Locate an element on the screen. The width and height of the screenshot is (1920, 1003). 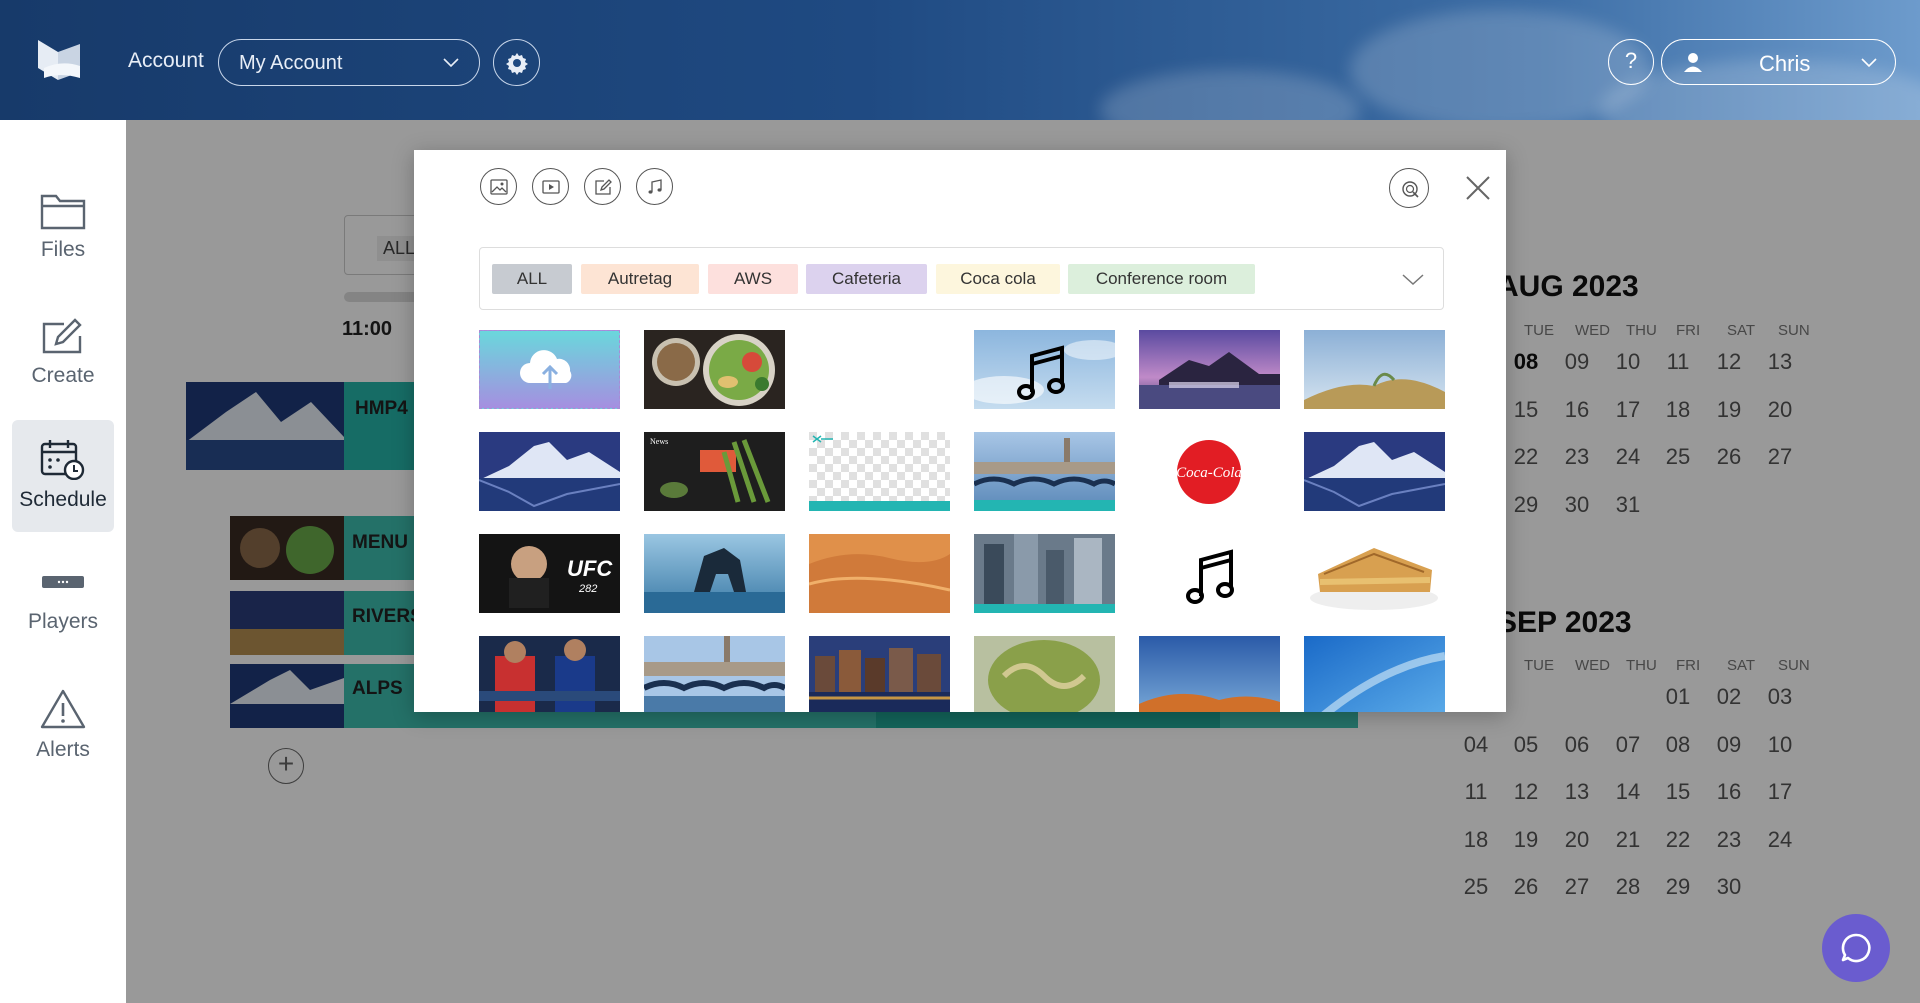
tag-label: Conference room is located at coordinates (1161, 278).